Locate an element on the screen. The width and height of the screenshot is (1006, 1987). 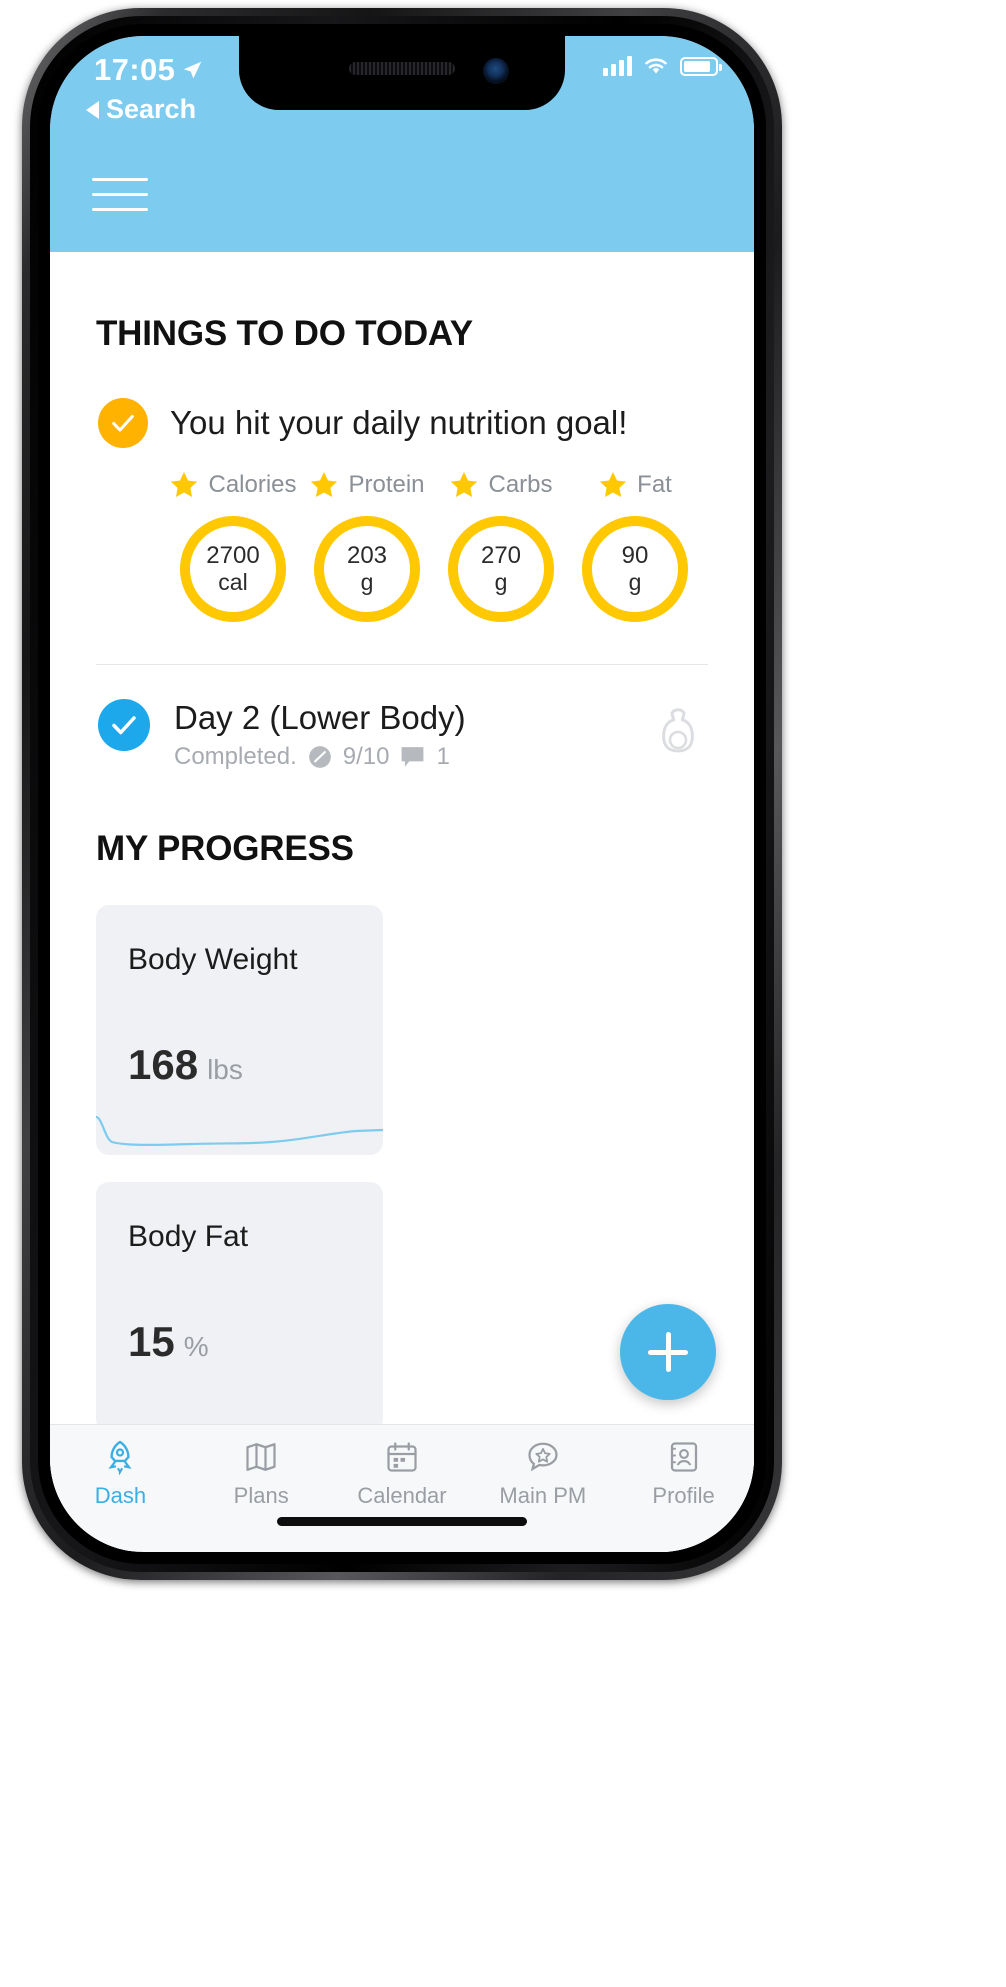
tab-calendar: Calendar is located at coordinates (402, 1474).